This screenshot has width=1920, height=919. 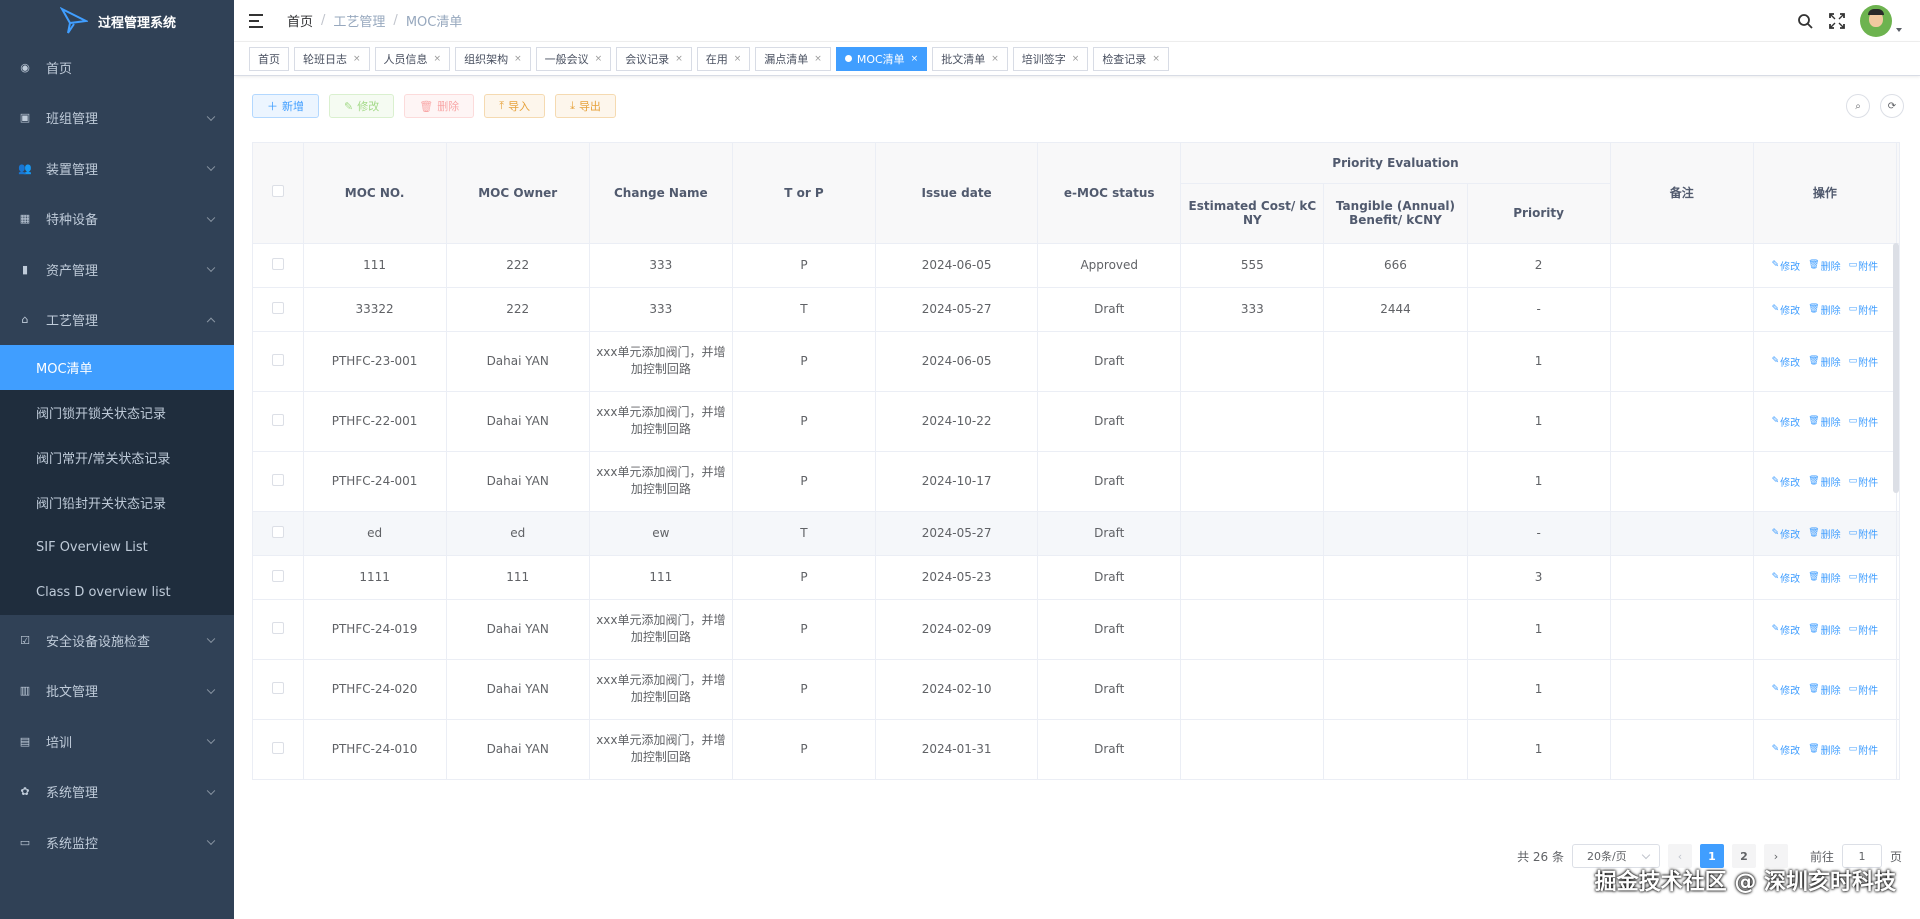 What do you see at coordinates (439, 106) in the screenshot?
I see `delete-button: 🗑 删除` at bounding box center [439, 106].